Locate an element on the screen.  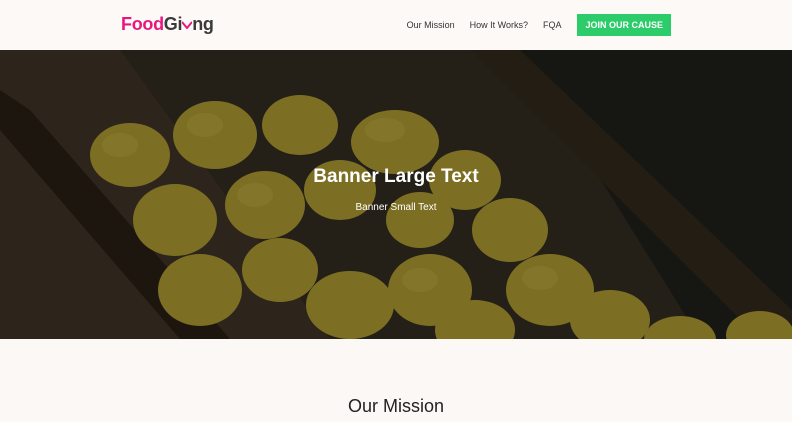
logo-food-text: Food is located at coordinates (142, 24).